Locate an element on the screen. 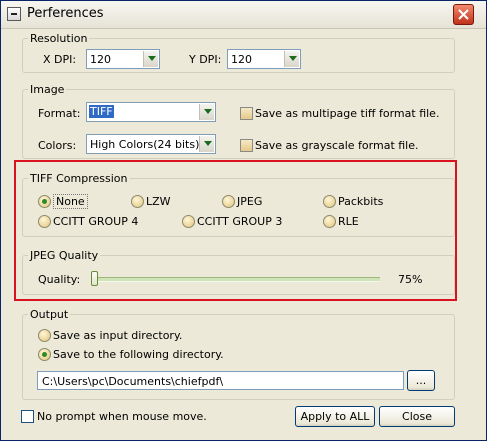  image-legend: Image is located at coordinates (47, 89).